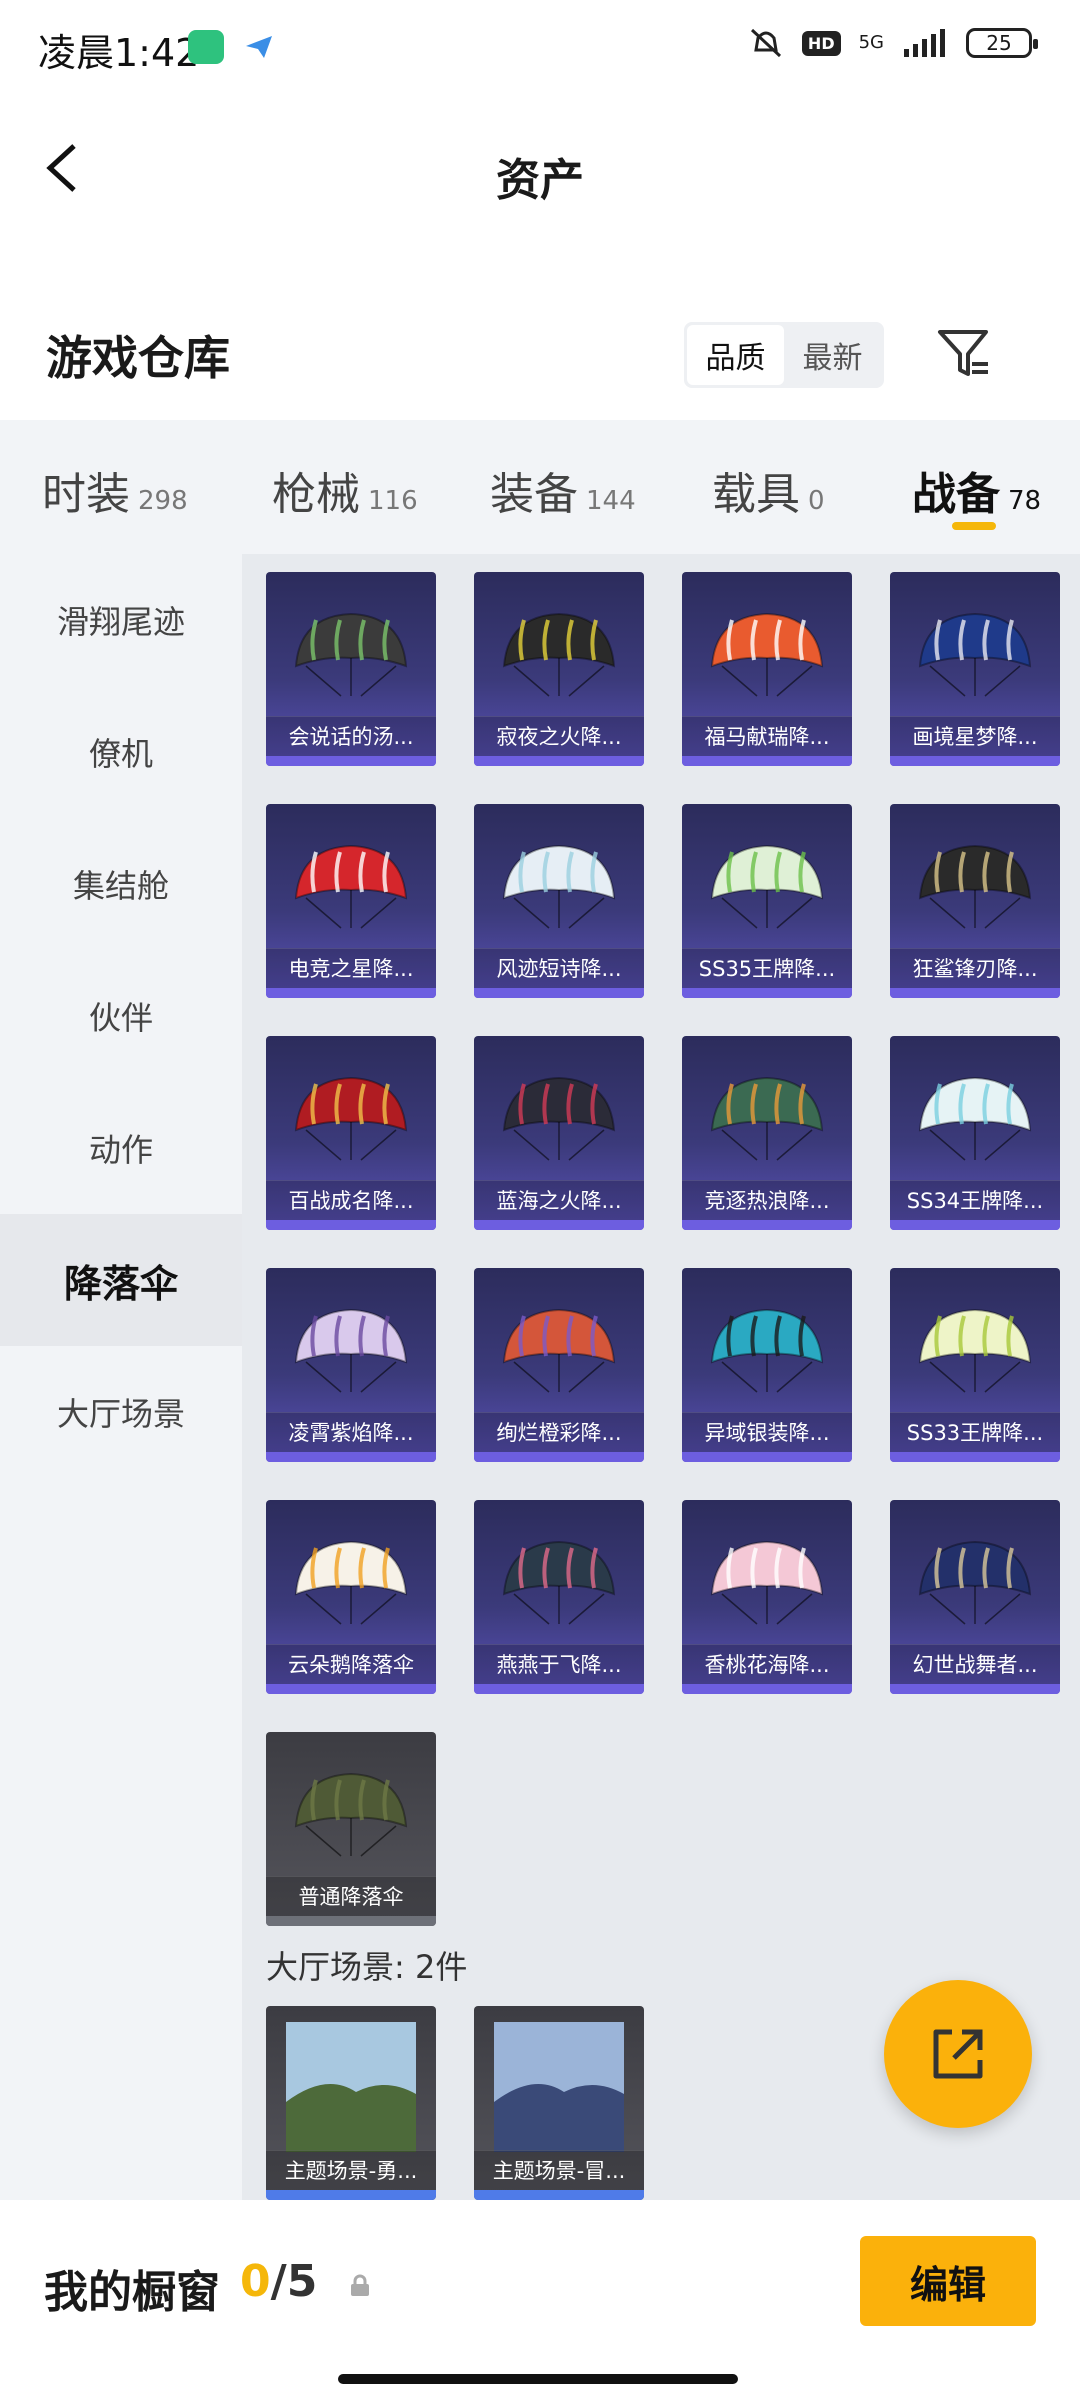 Image resolution: width=1080 pixels, height=2400 pixels. I want to click on edit-button: 编辑, so click(948, 2281).